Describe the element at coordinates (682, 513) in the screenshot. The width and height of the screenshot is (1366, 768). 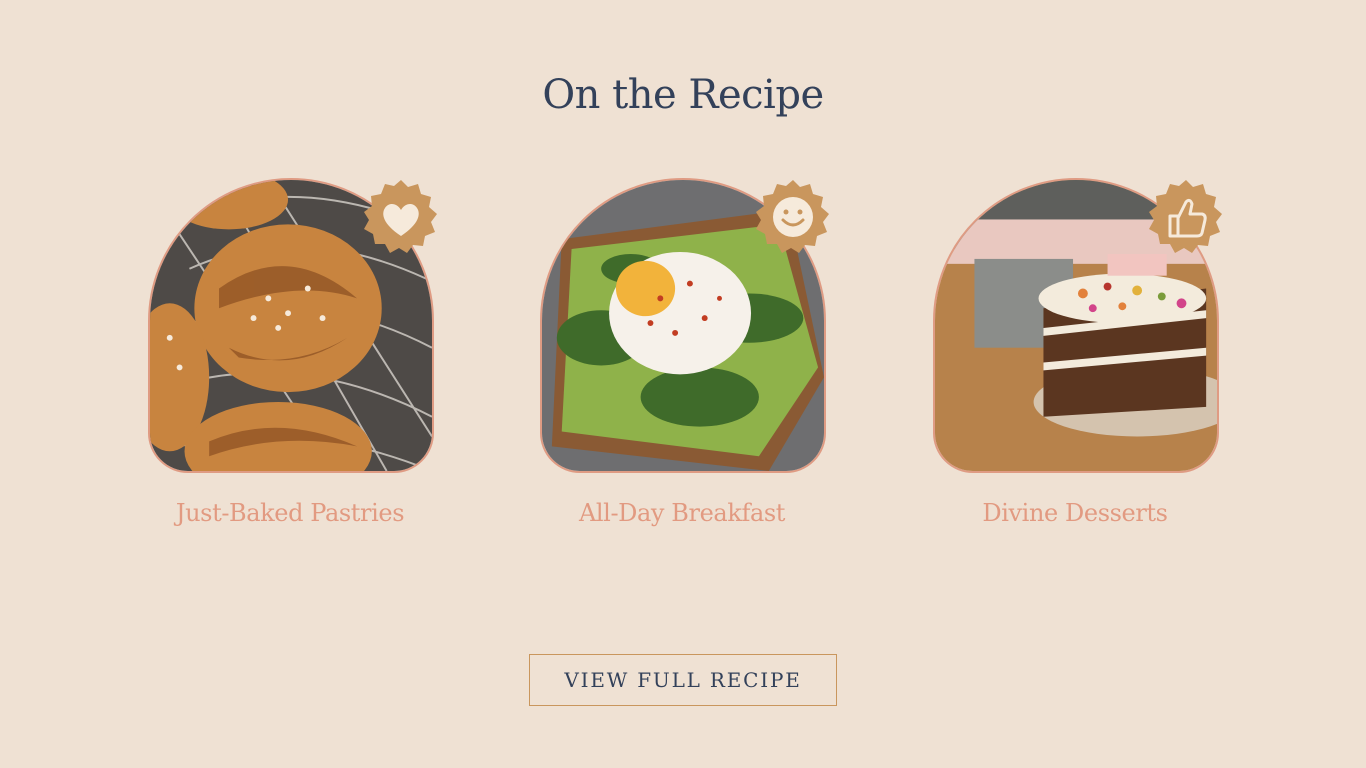
I see `card-label: All-Day Breakfast` at that location.